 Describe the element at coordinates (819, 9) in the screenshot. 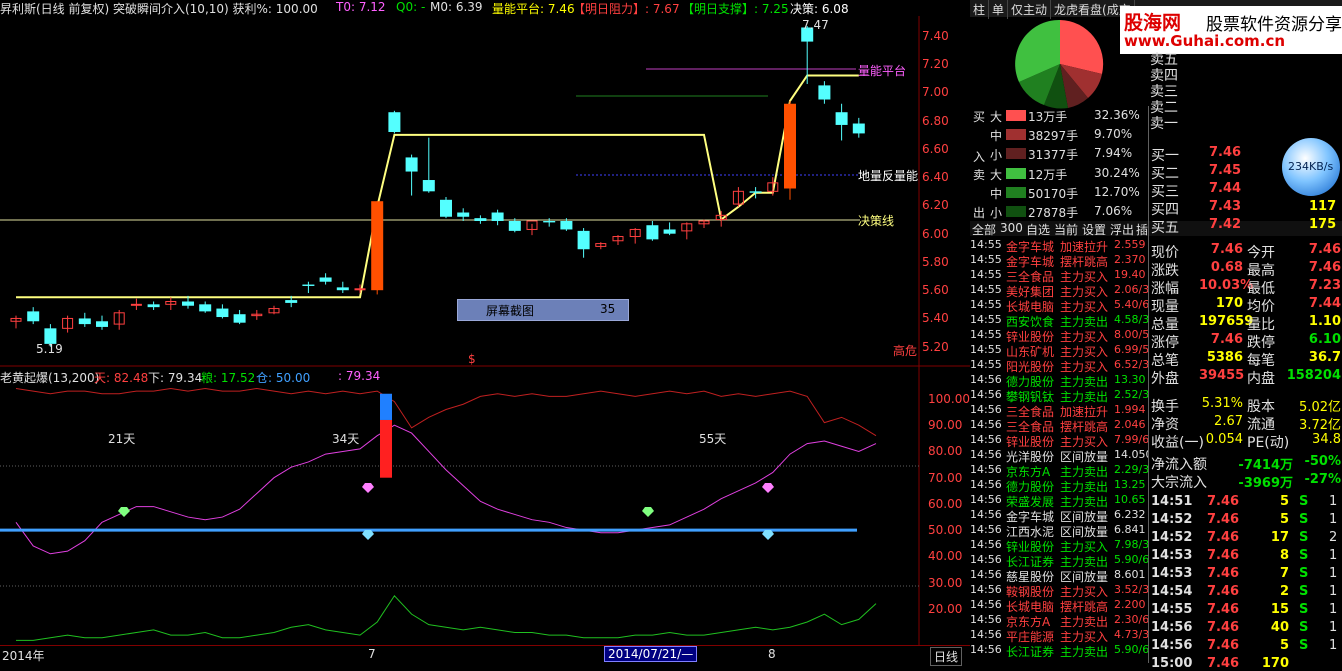

I see `decision-label: 决策: 6.08` at that location.